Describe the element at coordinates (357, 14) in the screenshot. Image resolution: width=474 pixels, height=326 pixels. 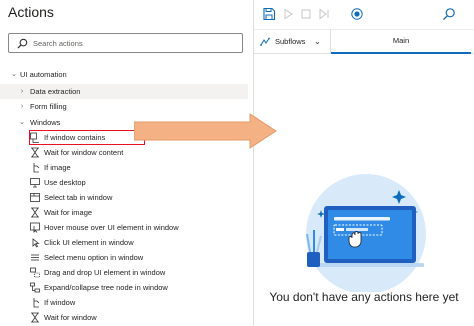
I see `record-icon` at that location.